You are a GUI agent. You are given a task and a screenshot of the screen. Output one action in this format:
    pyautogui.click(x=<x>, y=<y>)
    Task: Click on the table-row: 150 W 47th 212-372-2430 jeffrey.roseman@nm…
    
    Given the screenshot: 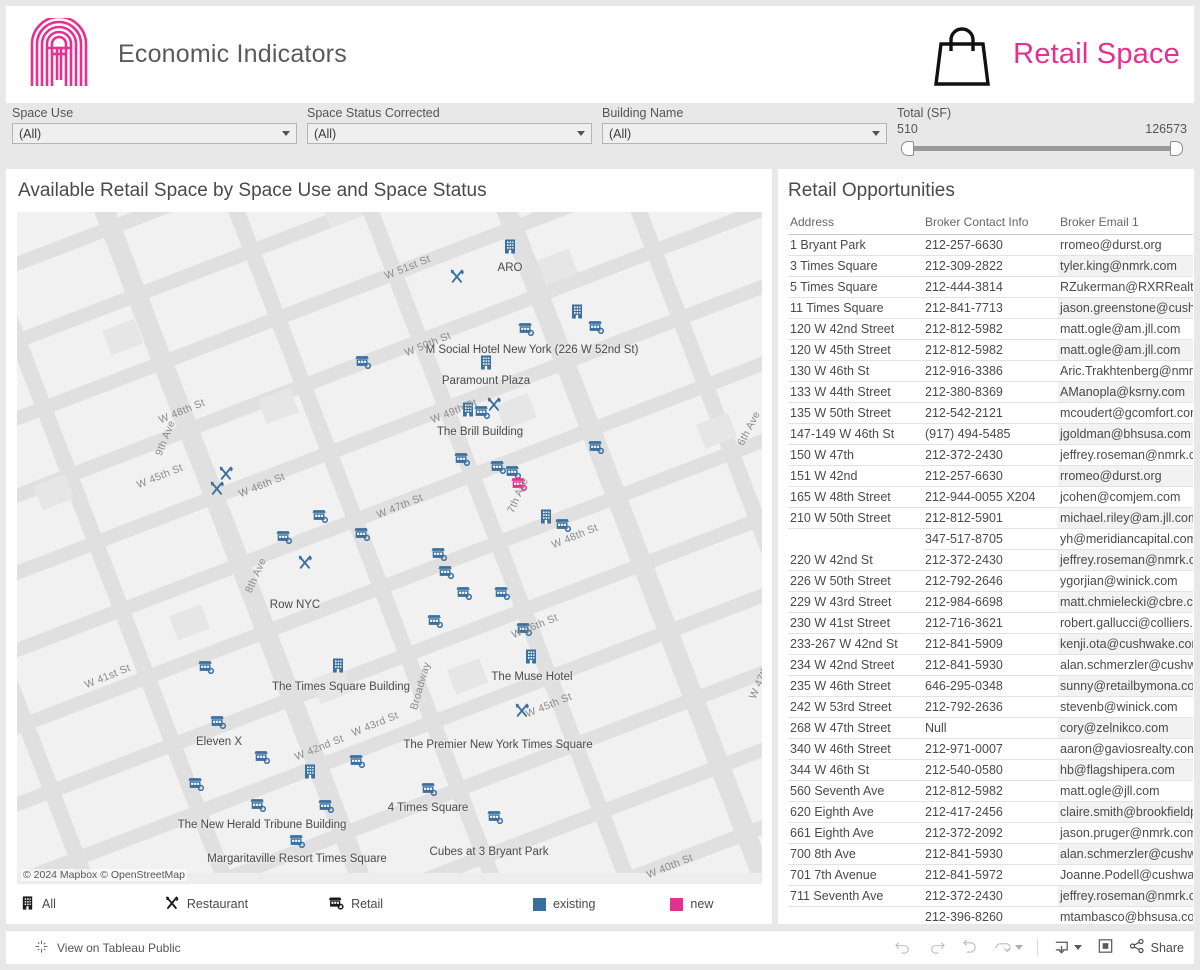 What is the action you would take?
    pyautogui.click(x=990, y=455)
    